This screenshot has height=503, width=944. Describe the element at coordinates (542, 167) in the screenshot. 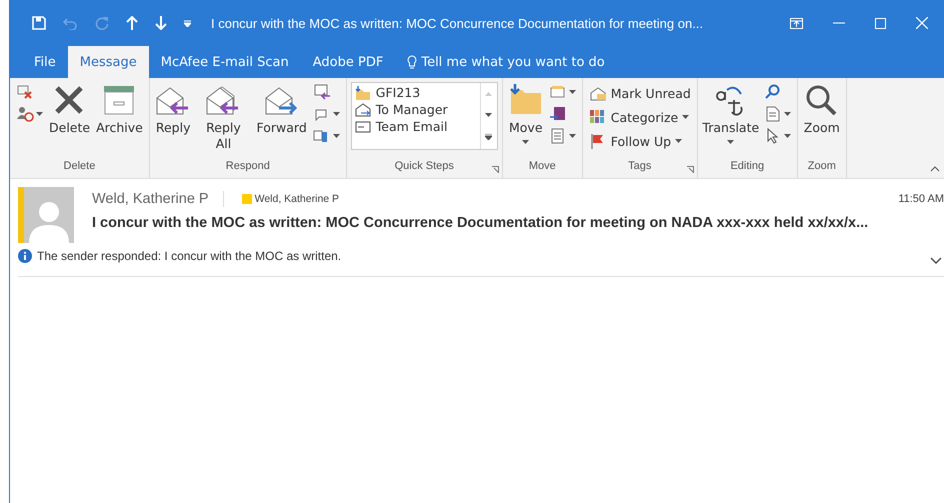

I see `group-label: Move` at that location.